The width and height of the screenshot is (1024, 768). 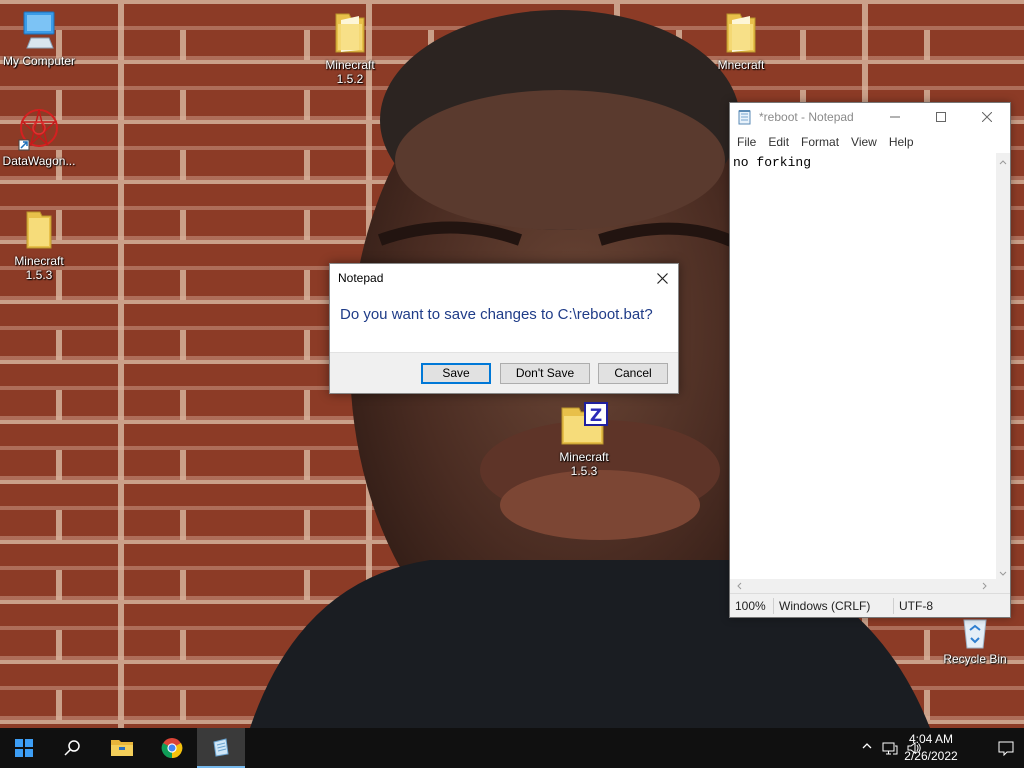 I want to click on start-button, so click(x=24, y=748).